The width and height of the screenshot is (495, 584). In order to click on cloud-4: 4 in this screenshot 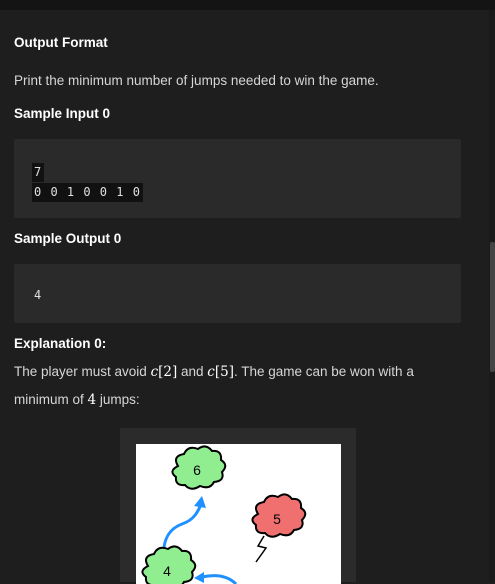, I will do `click(169, 564)`.